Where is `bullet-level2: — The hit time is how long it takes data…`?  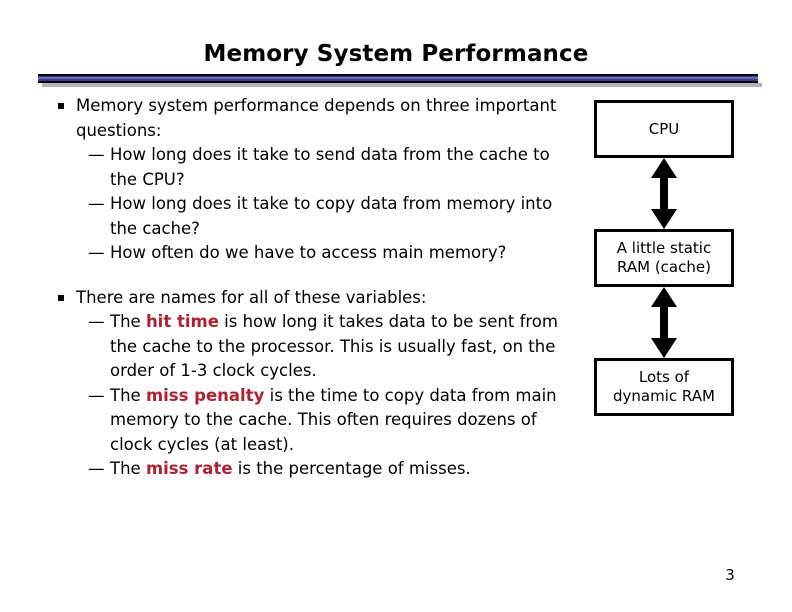 bullet-level2: — The hit time is how long it takes data… is located at coordinates (309, 347).